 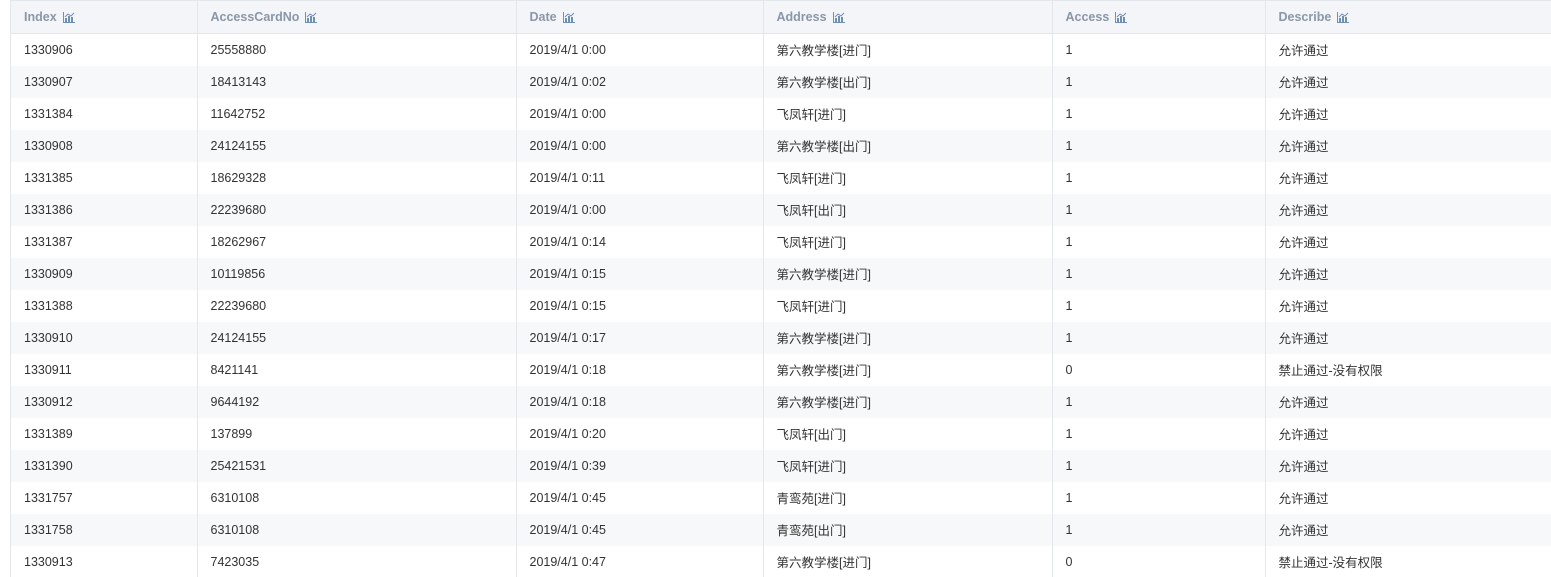 What do you see at coordinates (1305, 17) in the screenshot?
I see `column-header-label: Describe` at bounding box center [1305, 17].